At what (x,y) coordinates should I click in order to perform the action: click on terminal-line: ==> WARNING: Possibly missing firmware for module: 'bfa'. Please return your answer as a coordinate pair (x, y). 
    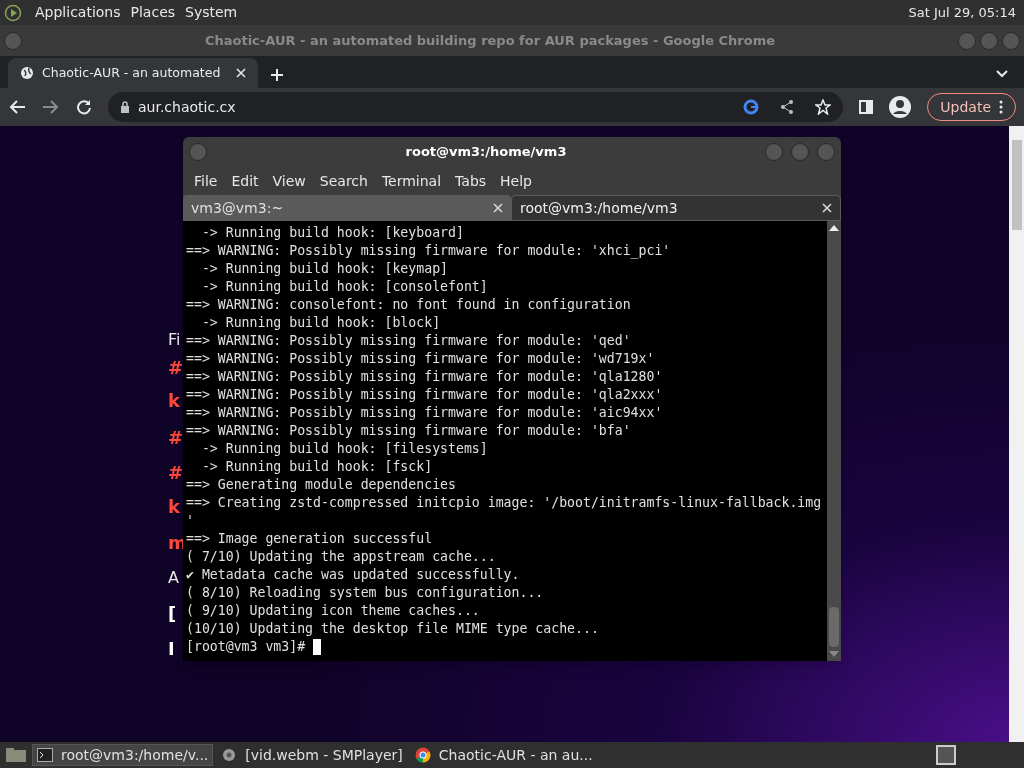
    Looking at the image, I should click on (408, 430).